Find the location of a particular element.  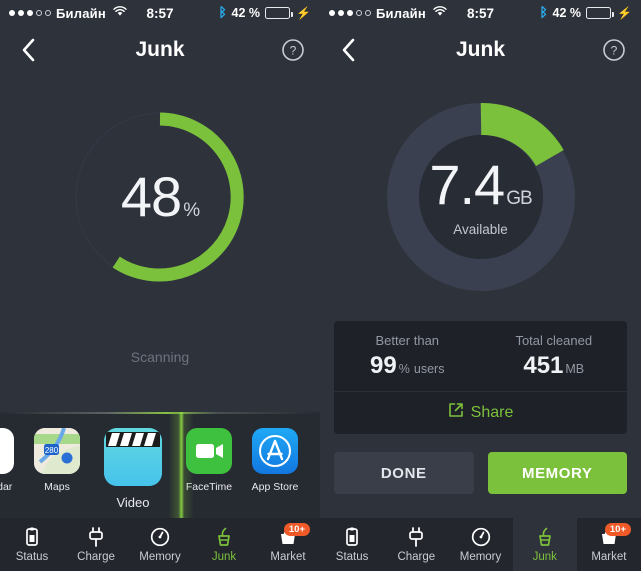

share-button: Share is located at coordinates (480, 412).